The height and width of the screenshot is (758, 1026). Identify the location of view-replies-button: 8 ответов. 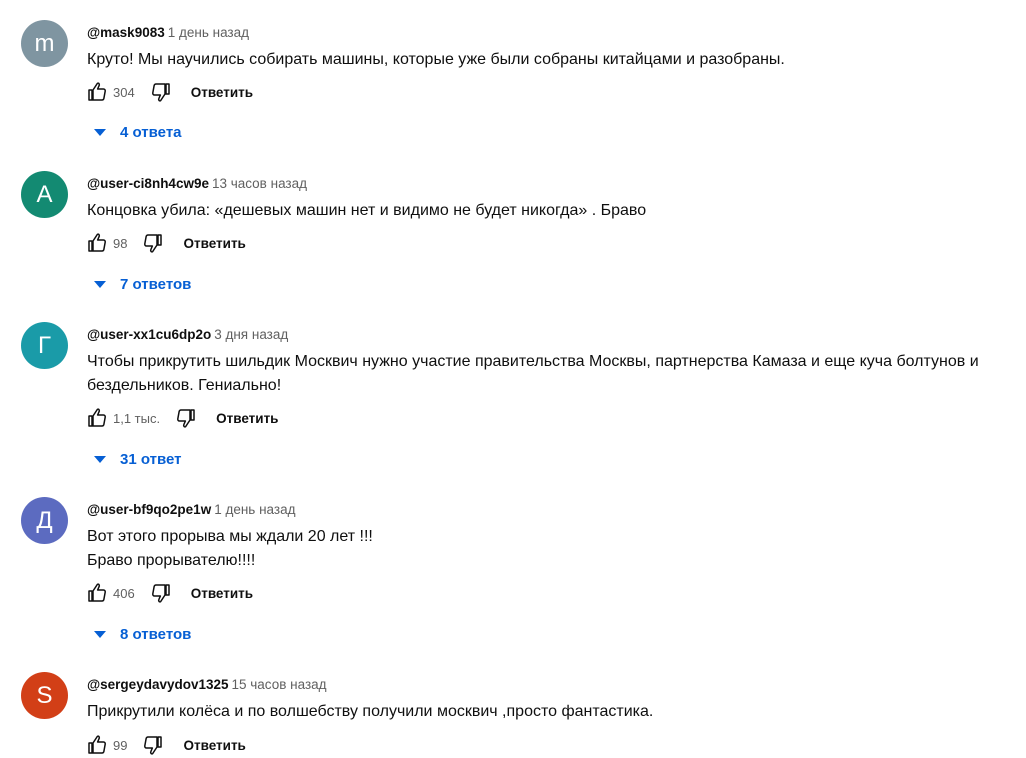
(140, 634).